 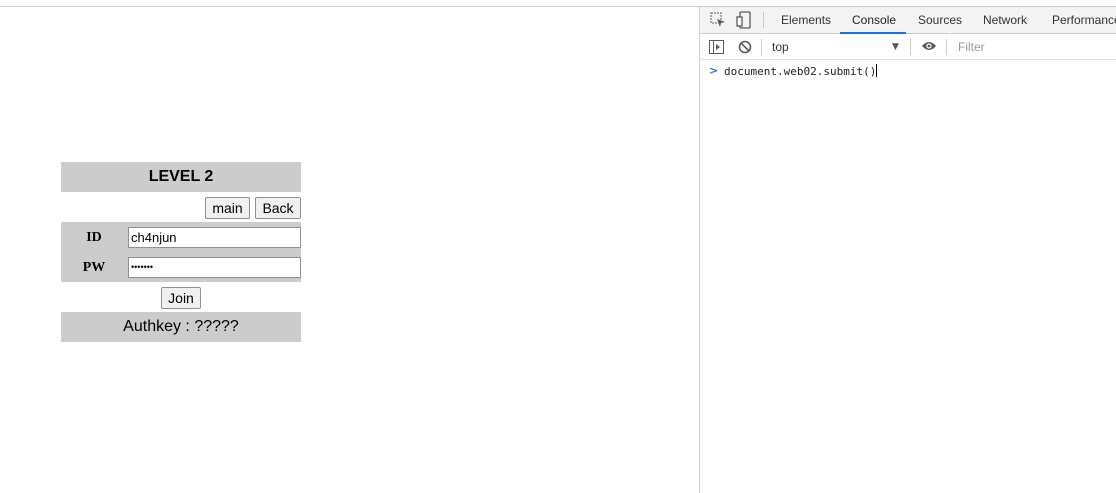 What do you see at coordinates (908, 71) in the screenshot?
I see `console-input-line: > document.web02.submit()` at bounding box center [908, 71].